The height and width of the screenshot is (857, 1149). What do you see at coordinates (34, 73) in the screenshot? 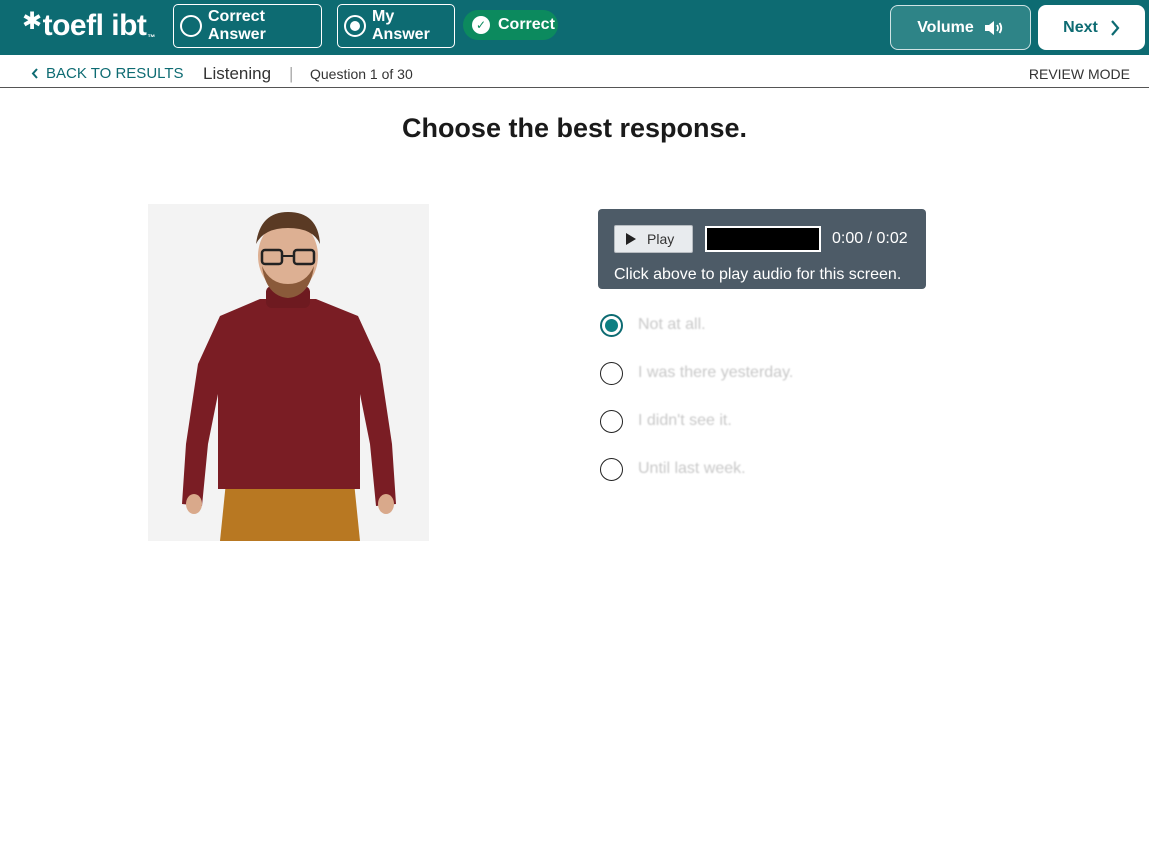
I see `chevron-left-icon` at bounding box center [34, 73].